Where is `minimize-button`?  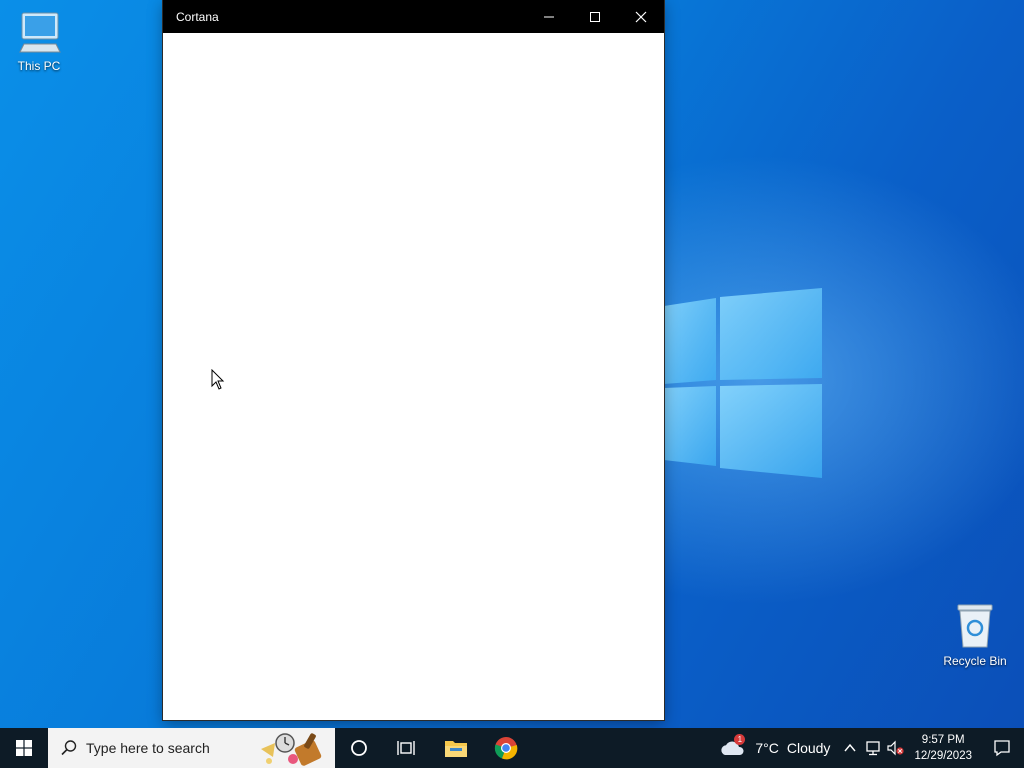
minimize-button is located at coordinates (549, 16).